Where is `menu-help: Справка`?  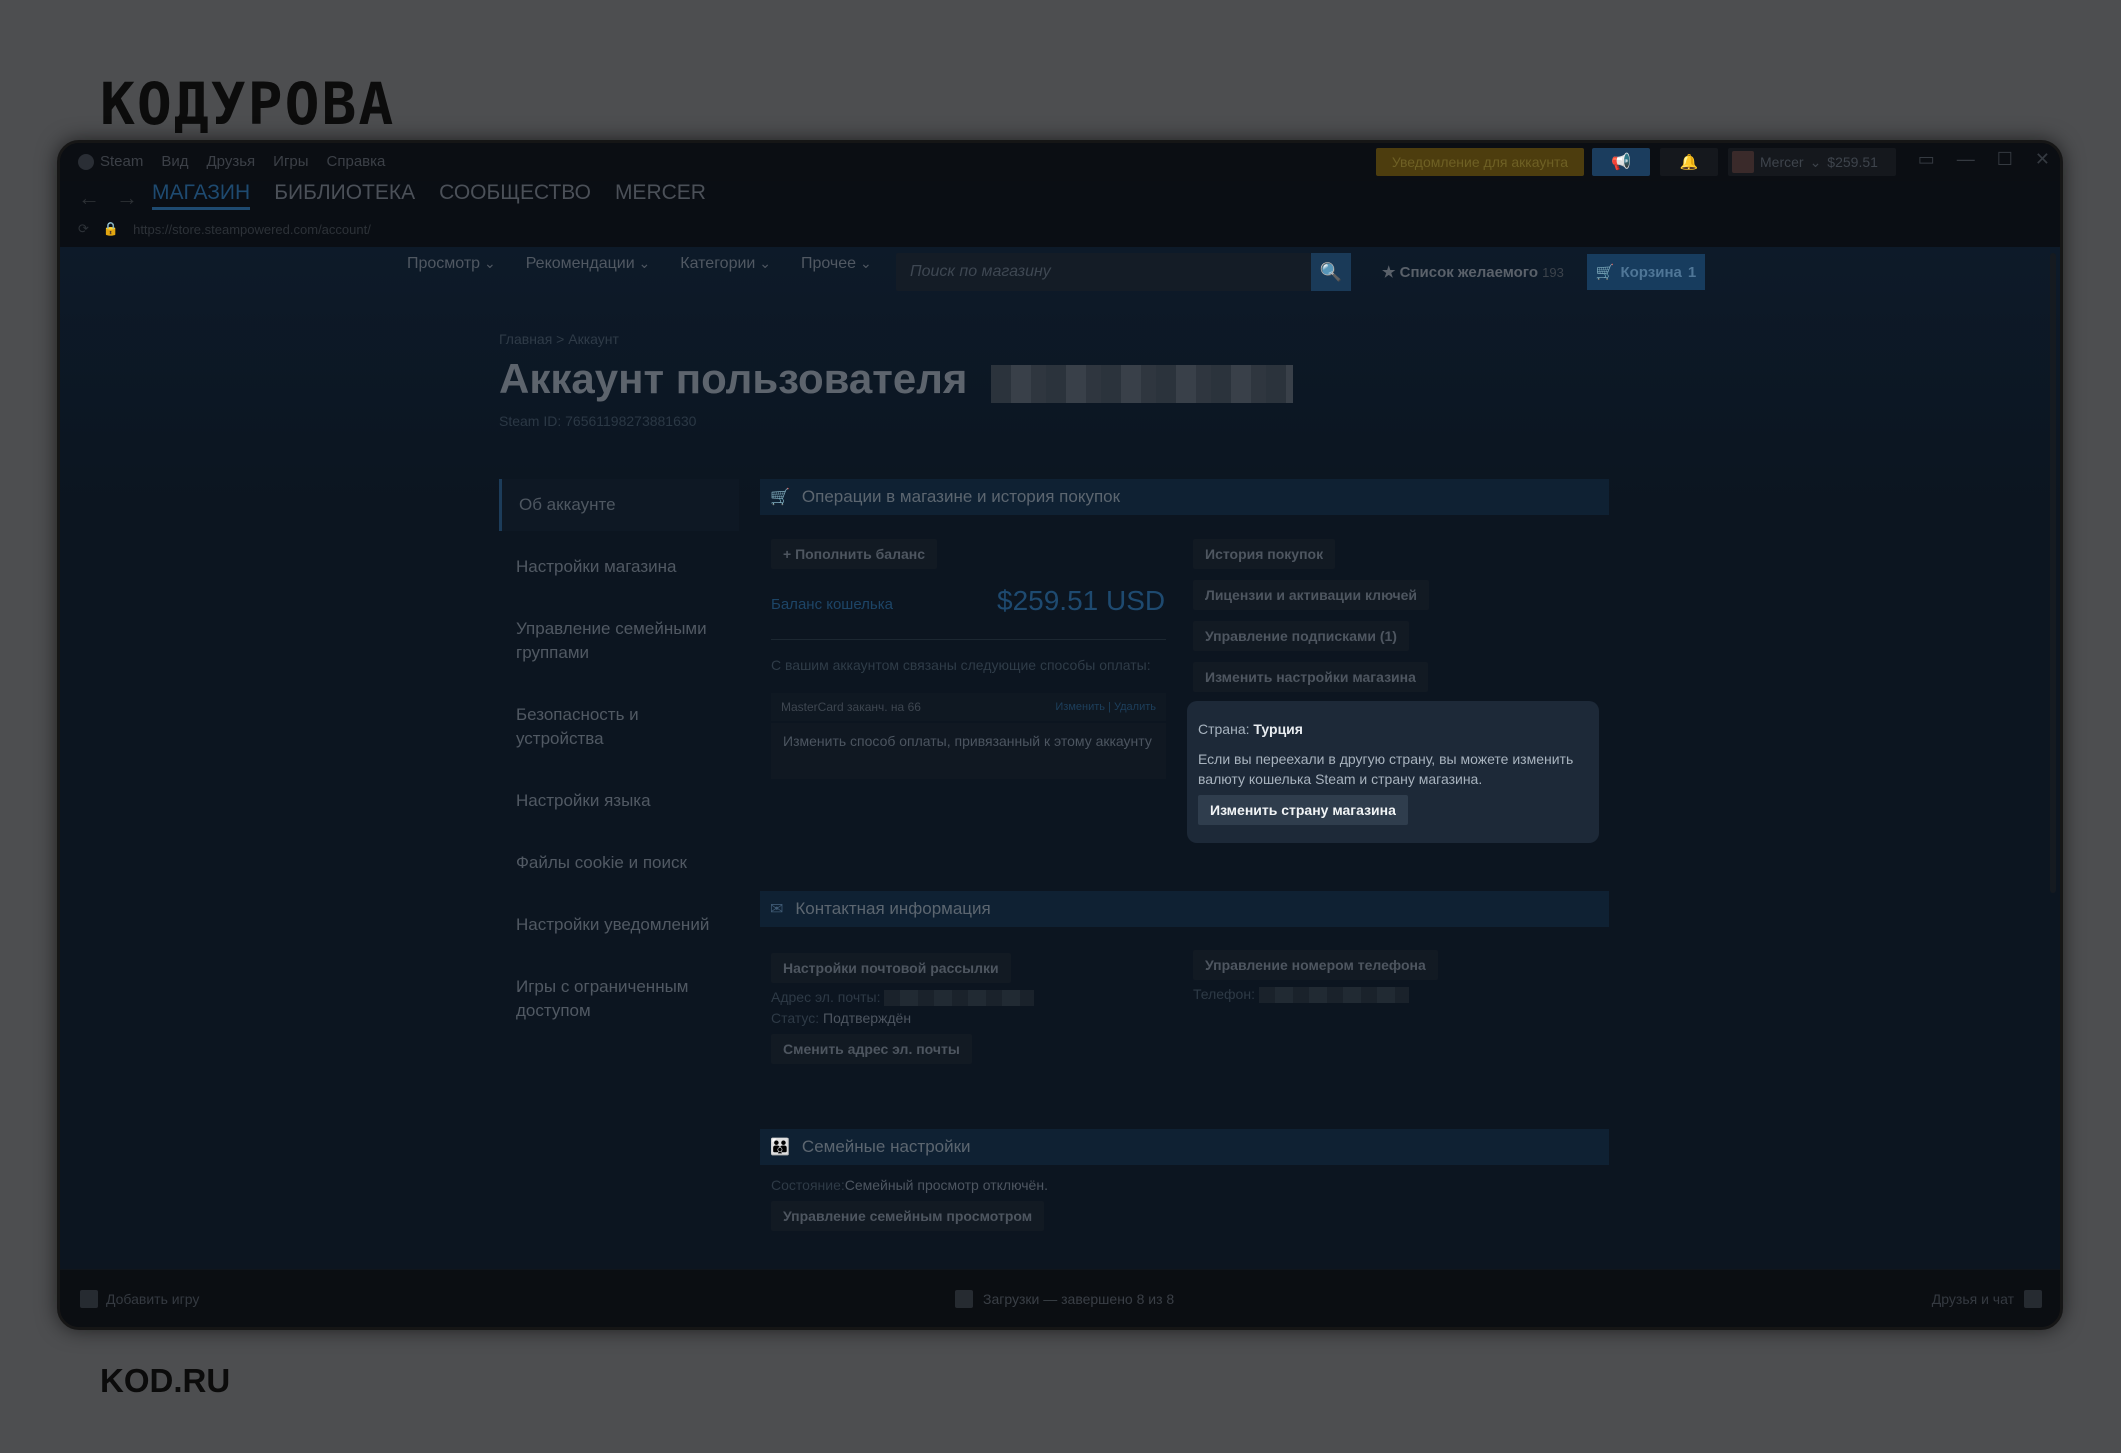 menu-help: Справка is located at coordinates (356, 161).